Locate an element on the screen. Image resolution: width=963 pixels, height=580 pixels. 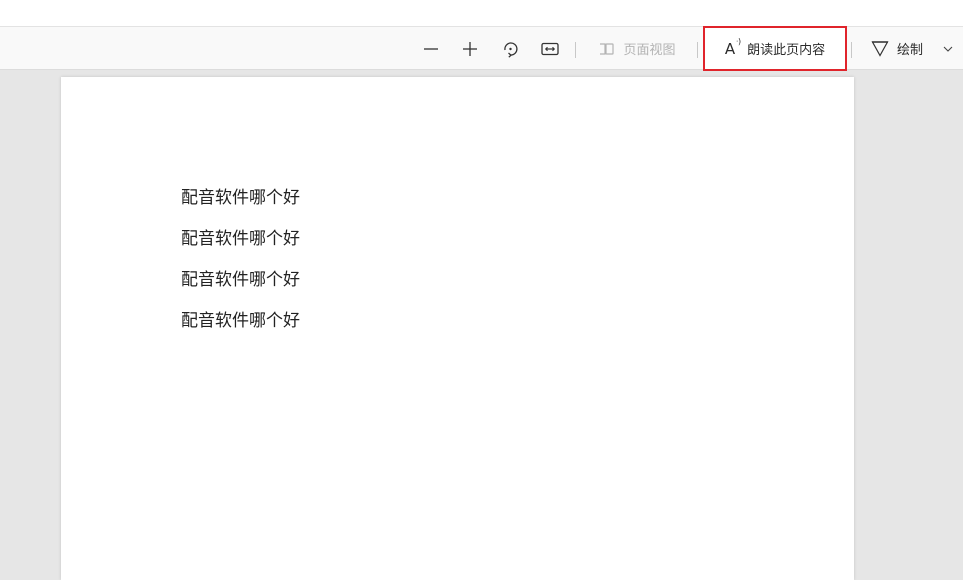
draw-options-dropdown is located at coordinates (948, 48).